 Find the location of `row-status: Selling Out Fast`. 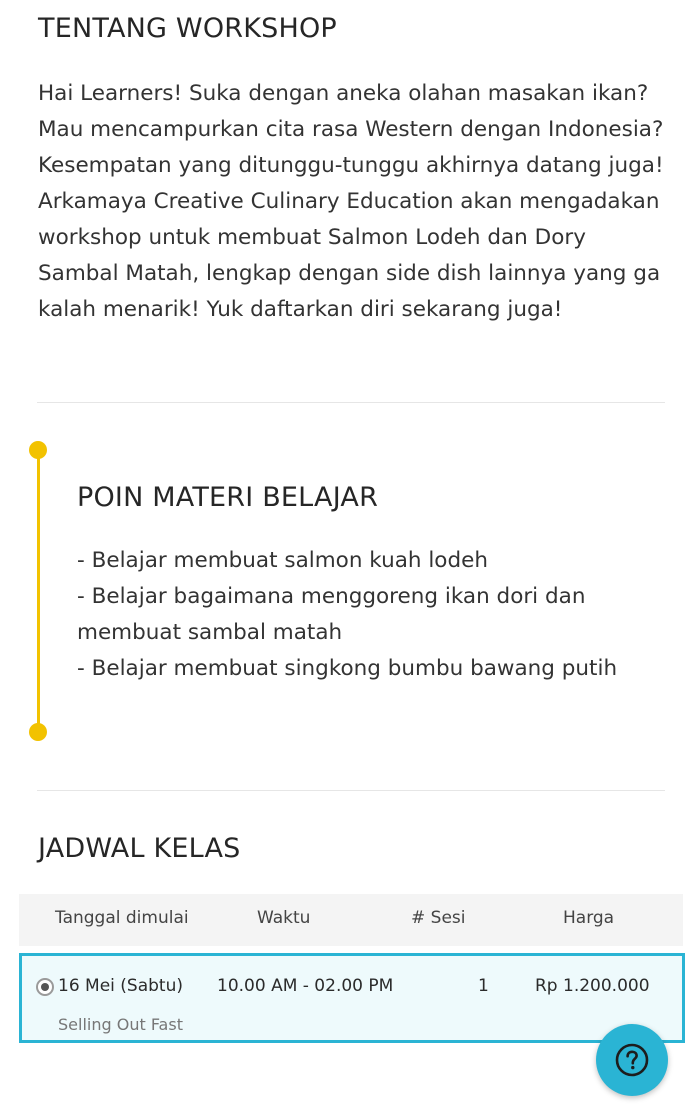

row-status: Selling Out Fast is located at coordinates (120, 1024).